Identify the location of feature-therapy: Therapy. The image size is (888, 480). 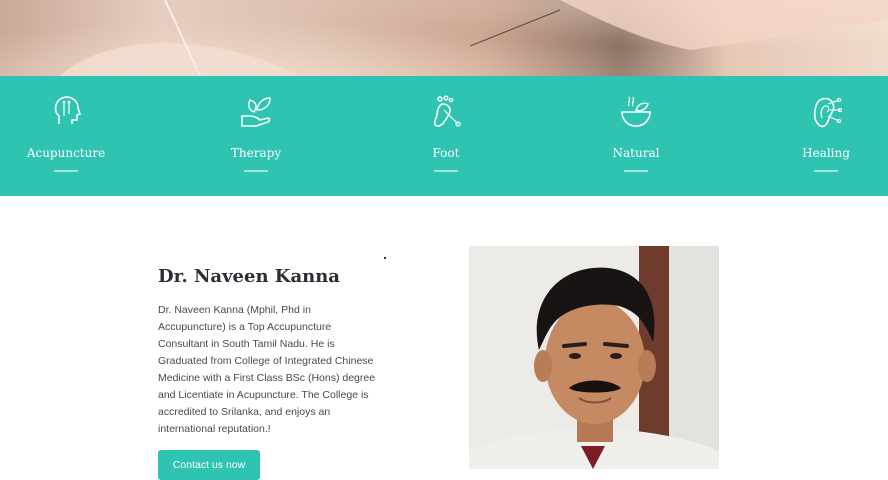
(256, 136).